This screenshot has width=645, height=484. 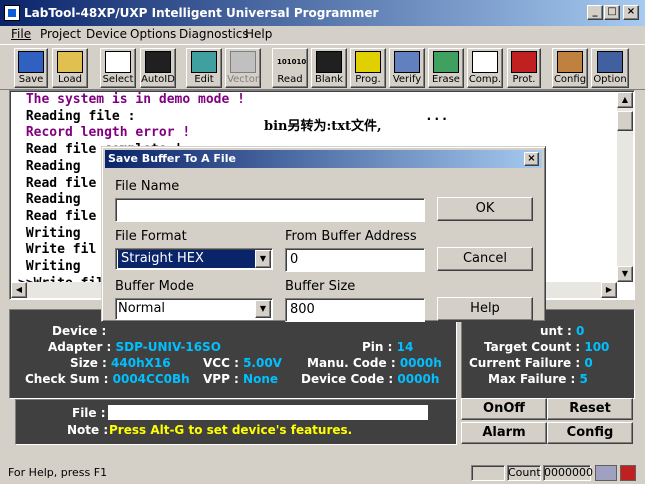 I want to click on count-row: unt : 0, so click(x=562, y=331).